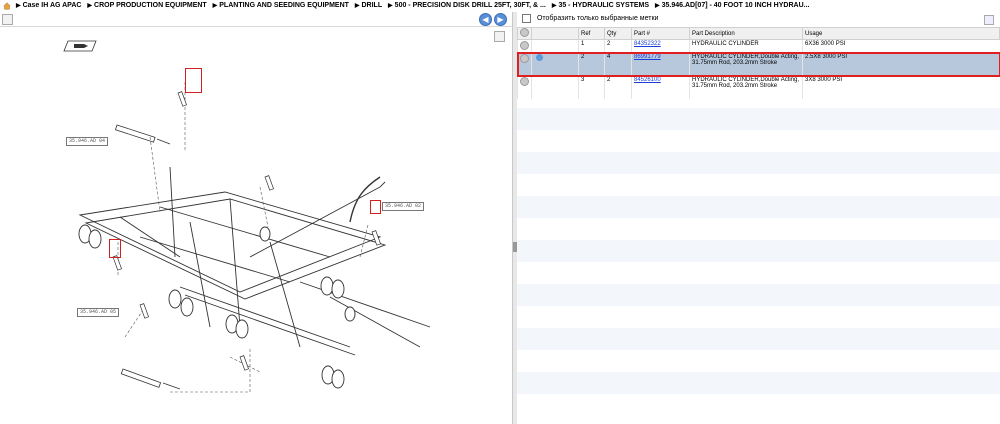  What do you see at coordinates (87, 141) in the screenshot?
I see `callout-reference: 35.946.AD 04` at bounding box center [87, 141].